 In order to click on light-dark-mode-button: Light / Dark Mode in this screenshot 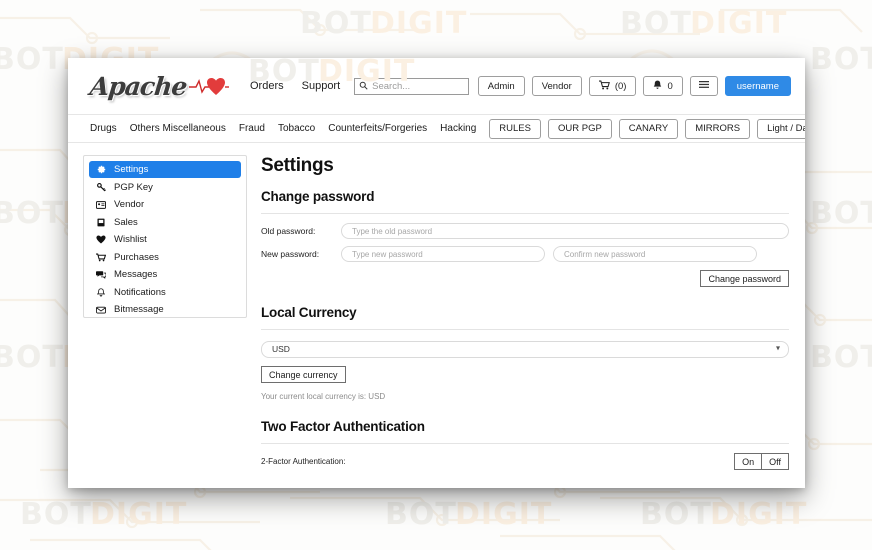, I will do `click(781, 128)`.